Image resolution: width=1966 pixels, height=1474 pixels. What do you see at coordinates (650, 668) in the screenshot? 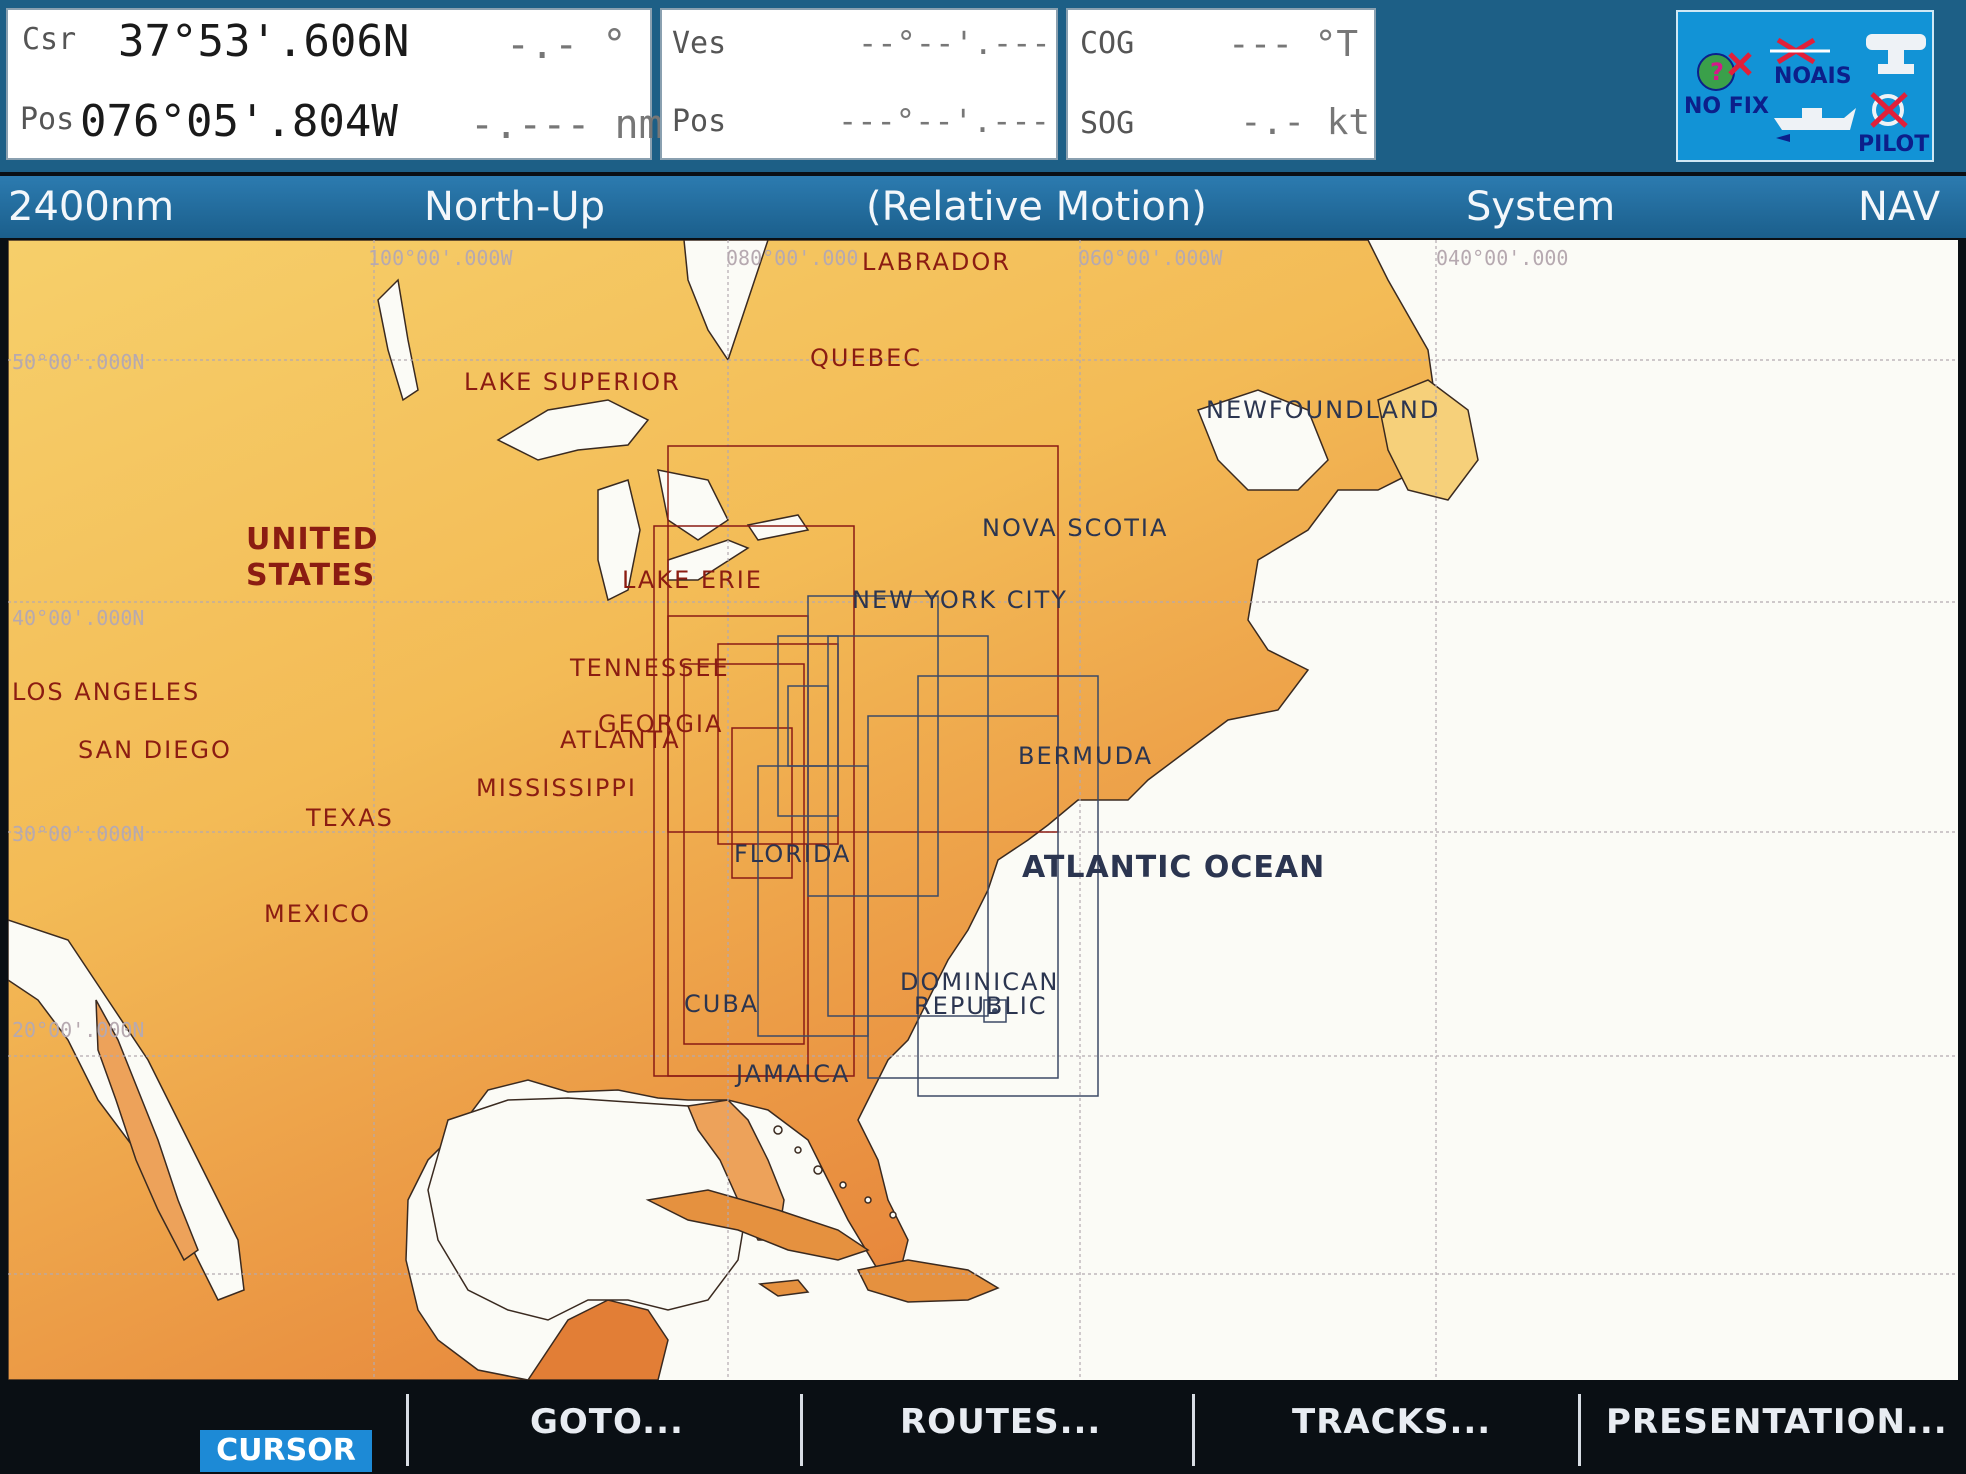
I see `label-tennessee: TENNESSEE` at bounding box center [650, 668].